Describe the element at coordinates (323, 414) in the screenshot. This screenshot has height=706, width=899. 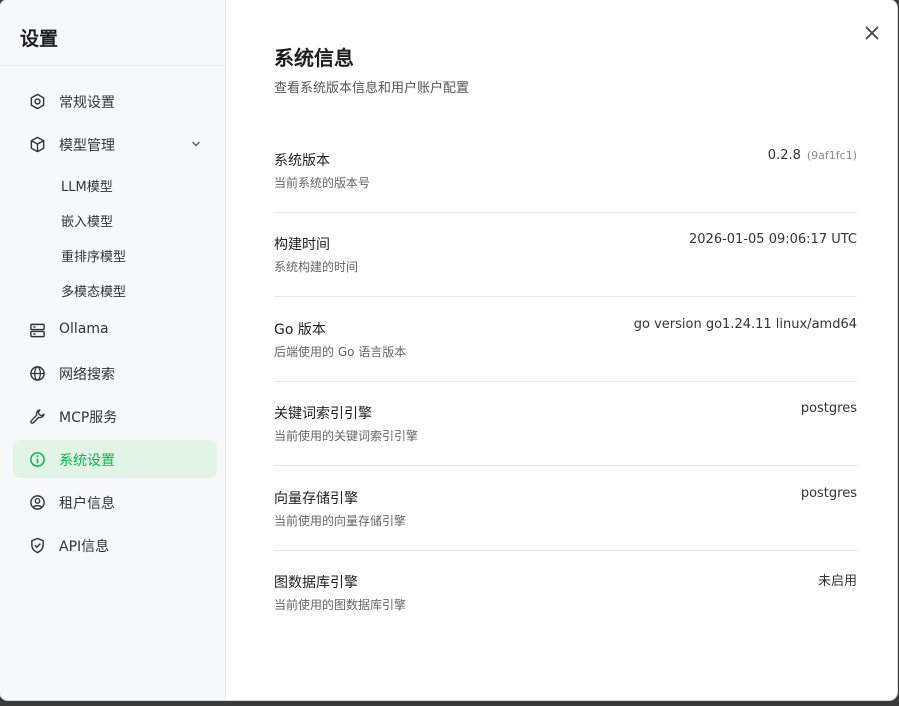
I see `info-label: 关键词索引引擎` at that location.